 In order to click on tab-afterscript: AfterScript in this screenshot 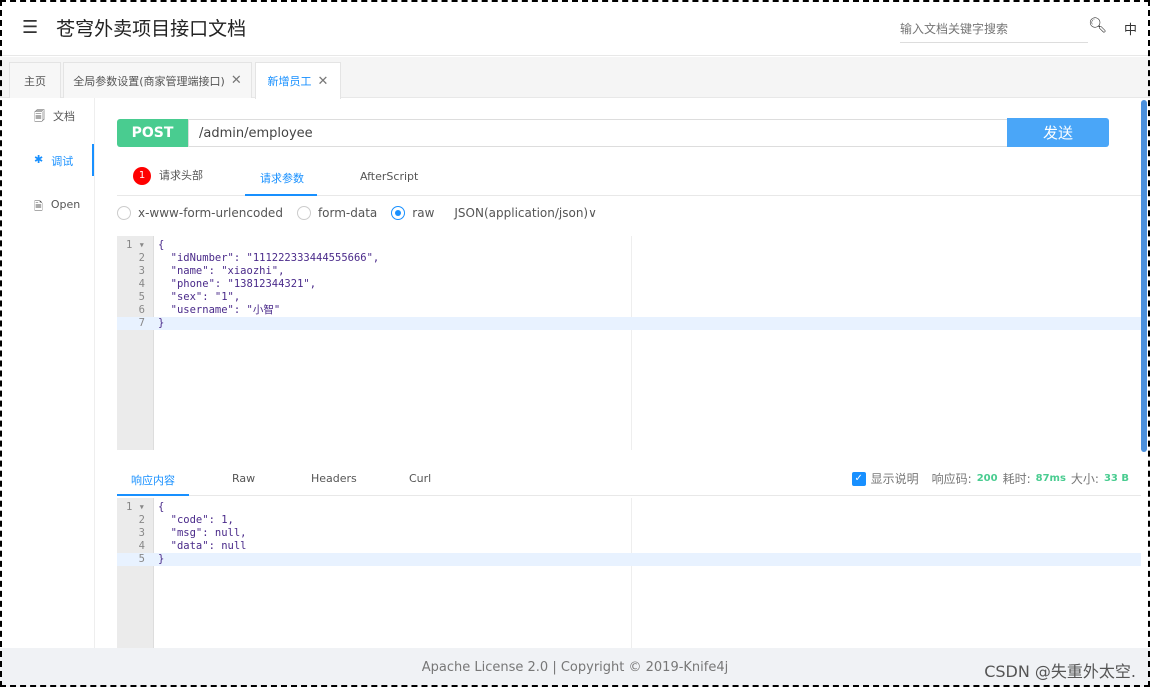, I will do `click(389, 176)`.